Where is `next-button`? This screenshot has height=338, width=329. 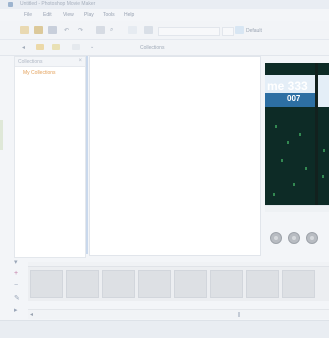 next-button is located at coordinates (312, 238).